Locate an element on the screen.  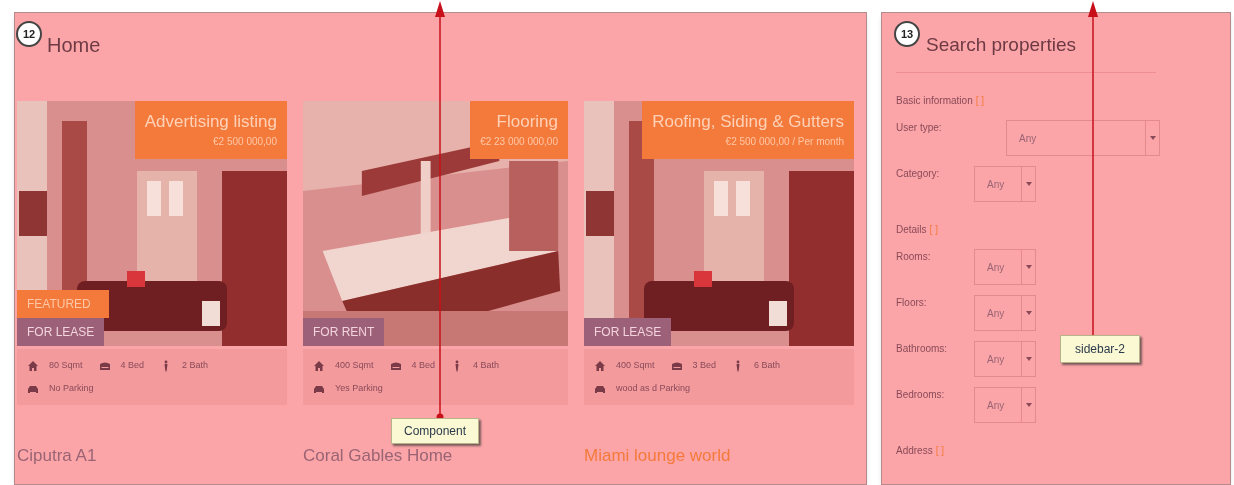
section-title: Address is located at coordinates (914, 451).